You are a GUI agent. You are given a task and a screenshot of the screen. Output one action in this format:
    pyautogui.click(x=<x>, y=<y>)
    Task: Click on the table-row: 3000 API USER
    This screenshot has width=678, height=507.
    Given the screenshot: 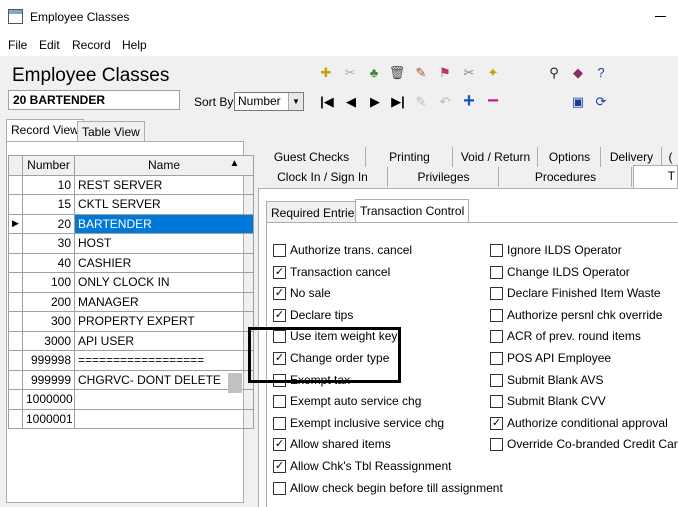 What is the action you would take?
    pyautogui.click(x=131, y=340)
    